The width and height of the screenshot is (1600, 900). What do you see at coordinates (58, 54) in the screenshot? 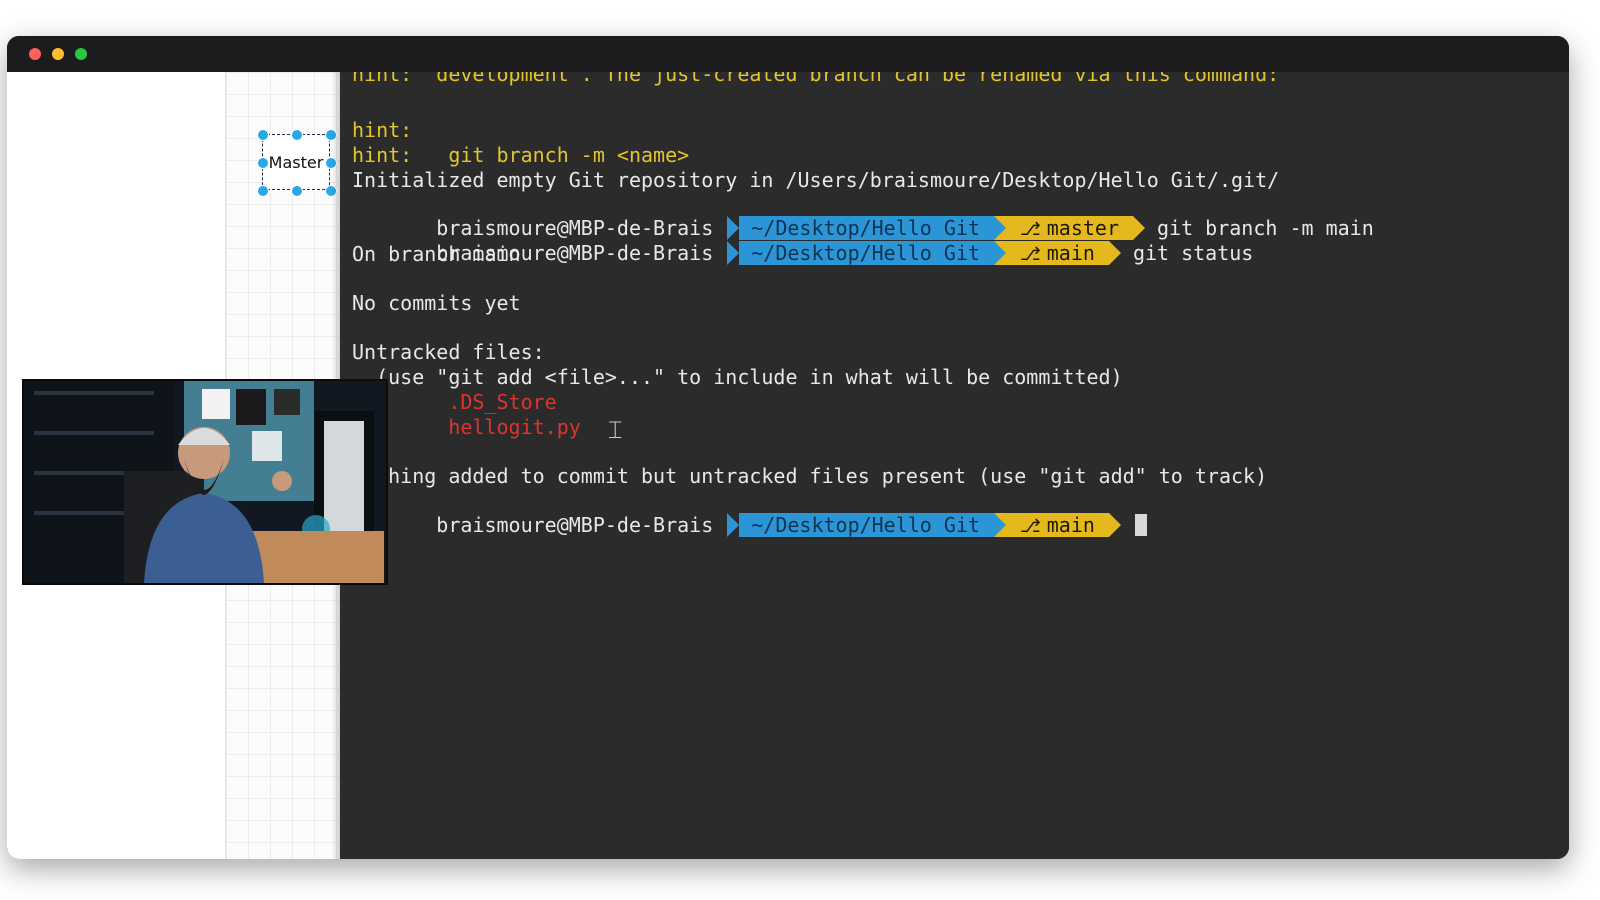
I see `minimize-button` at bounding box center [58, 54].